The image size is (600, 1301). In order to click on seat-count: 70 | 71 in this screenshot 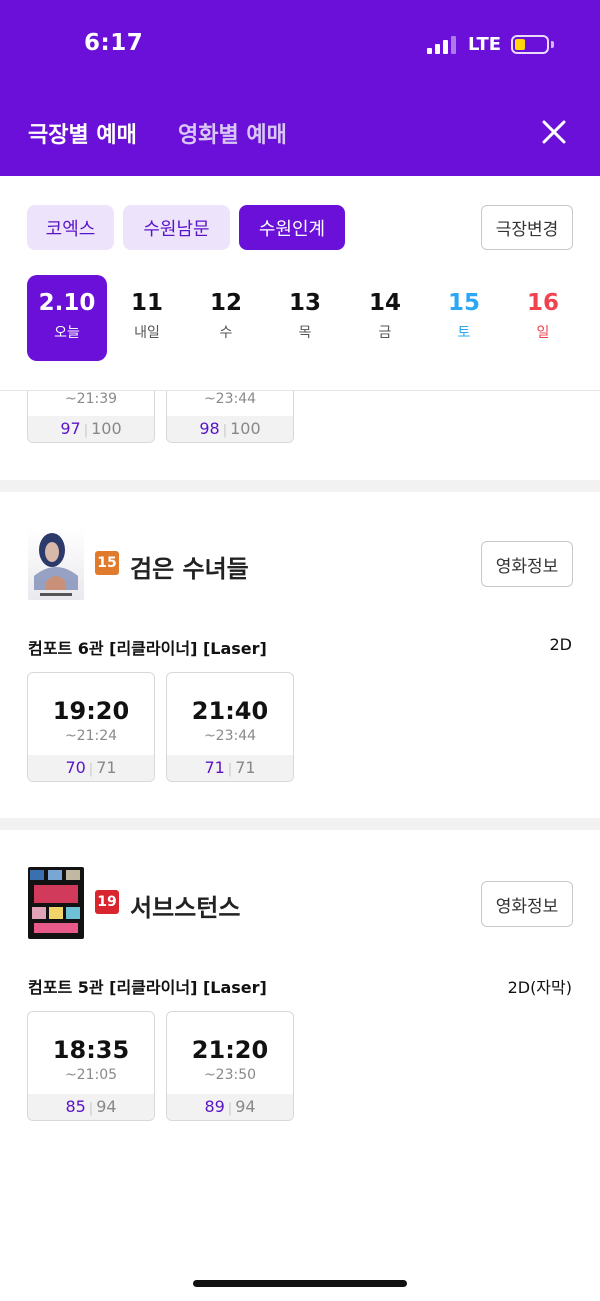, I will do `click(91, 768)`.